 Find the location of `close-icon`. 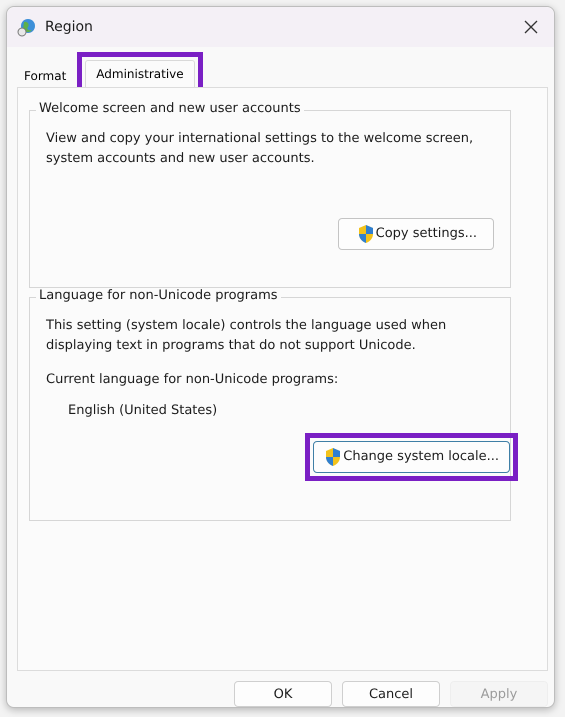

close-icon is located at coordinates (531, 27).